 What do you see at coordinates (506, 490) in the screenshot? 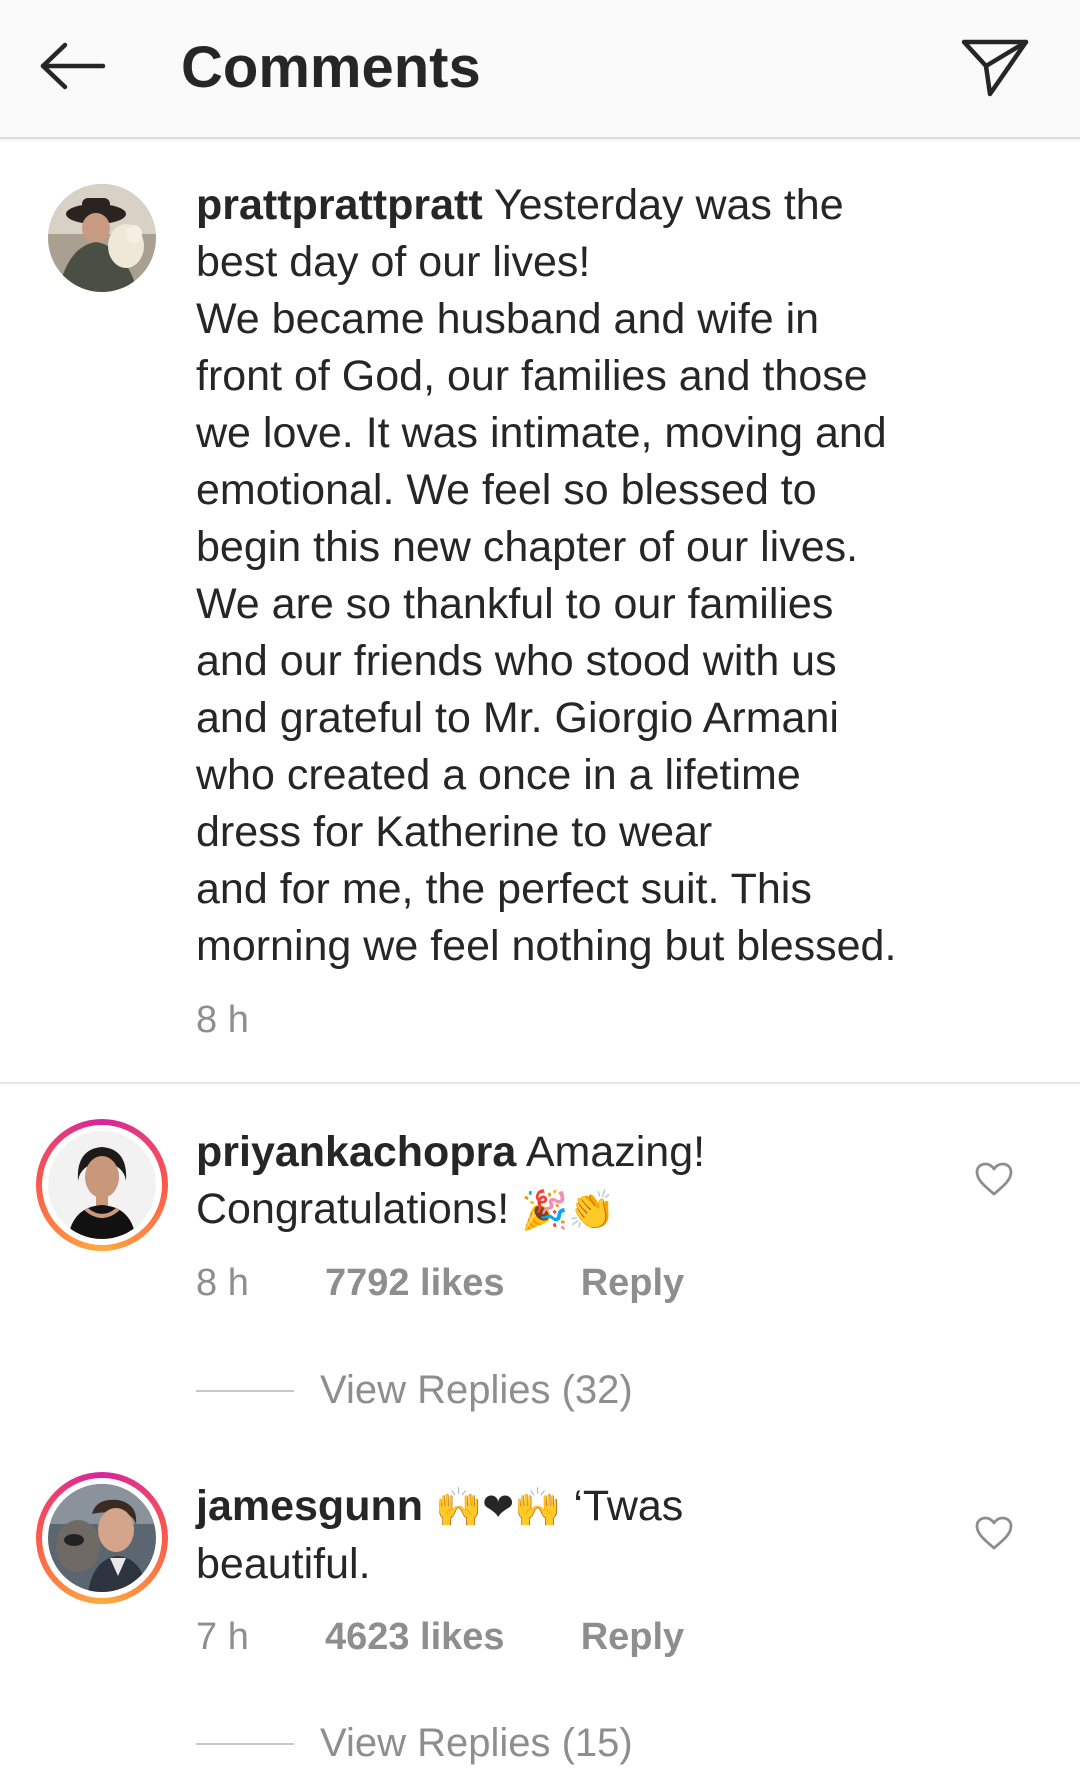
I see `caption-line: emotional. We feel so blessed to` at bounding box center [506, 490].